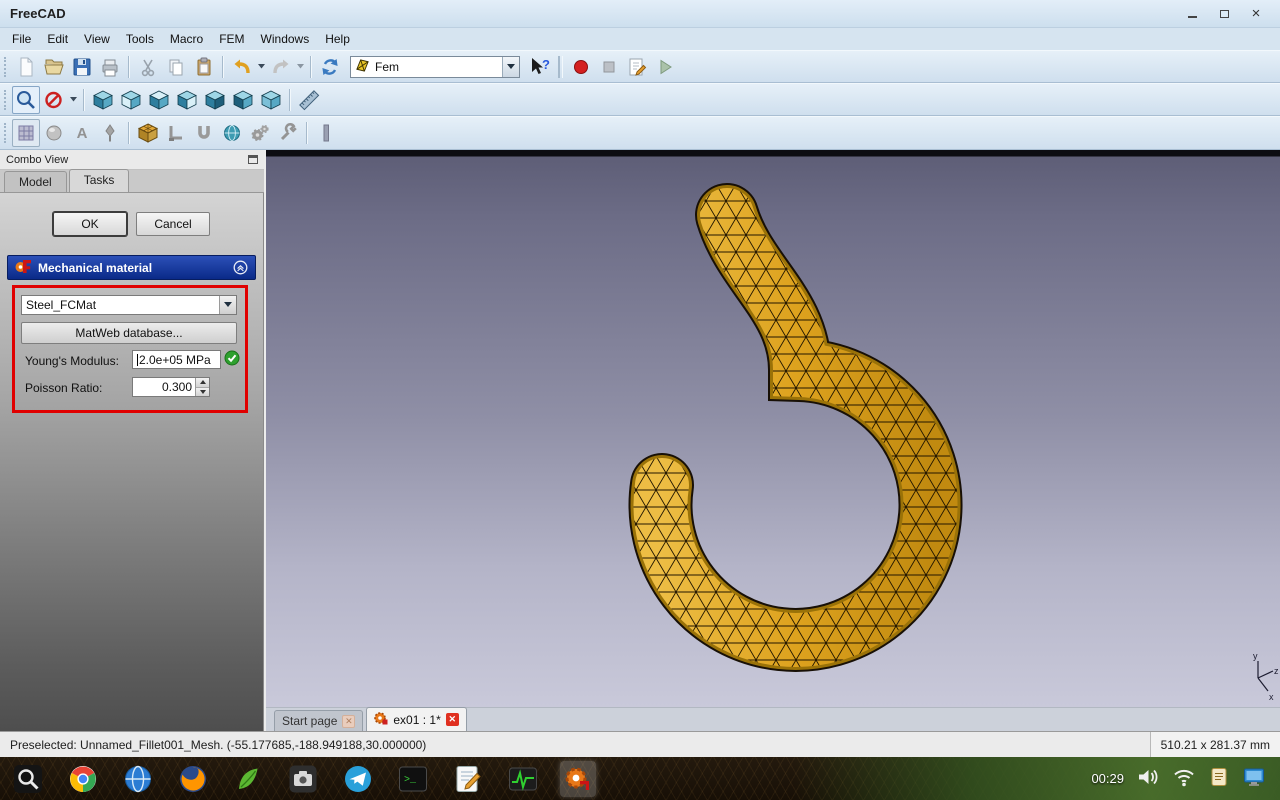  Describe the element at coordinates (248, 779) in the screenshot. I see `leaf-icon` at that location.